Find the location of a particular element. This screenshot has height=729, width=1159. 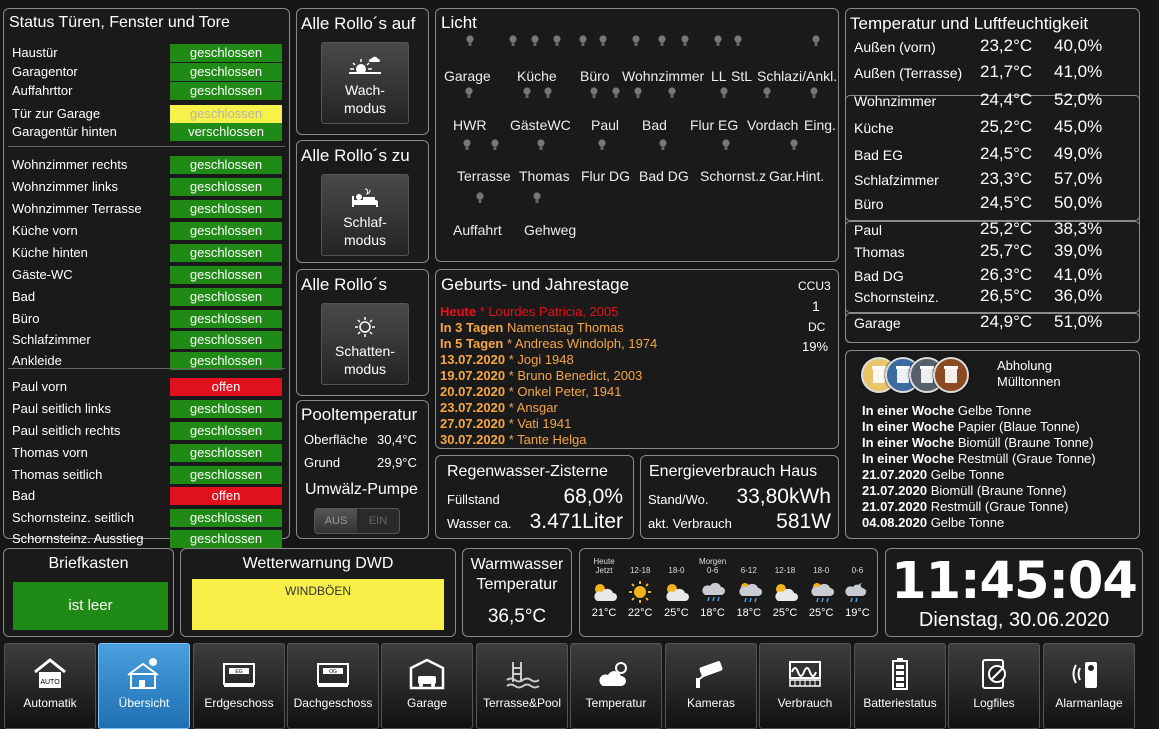

nav-label: Kameras is located at coordinates (711, 703).